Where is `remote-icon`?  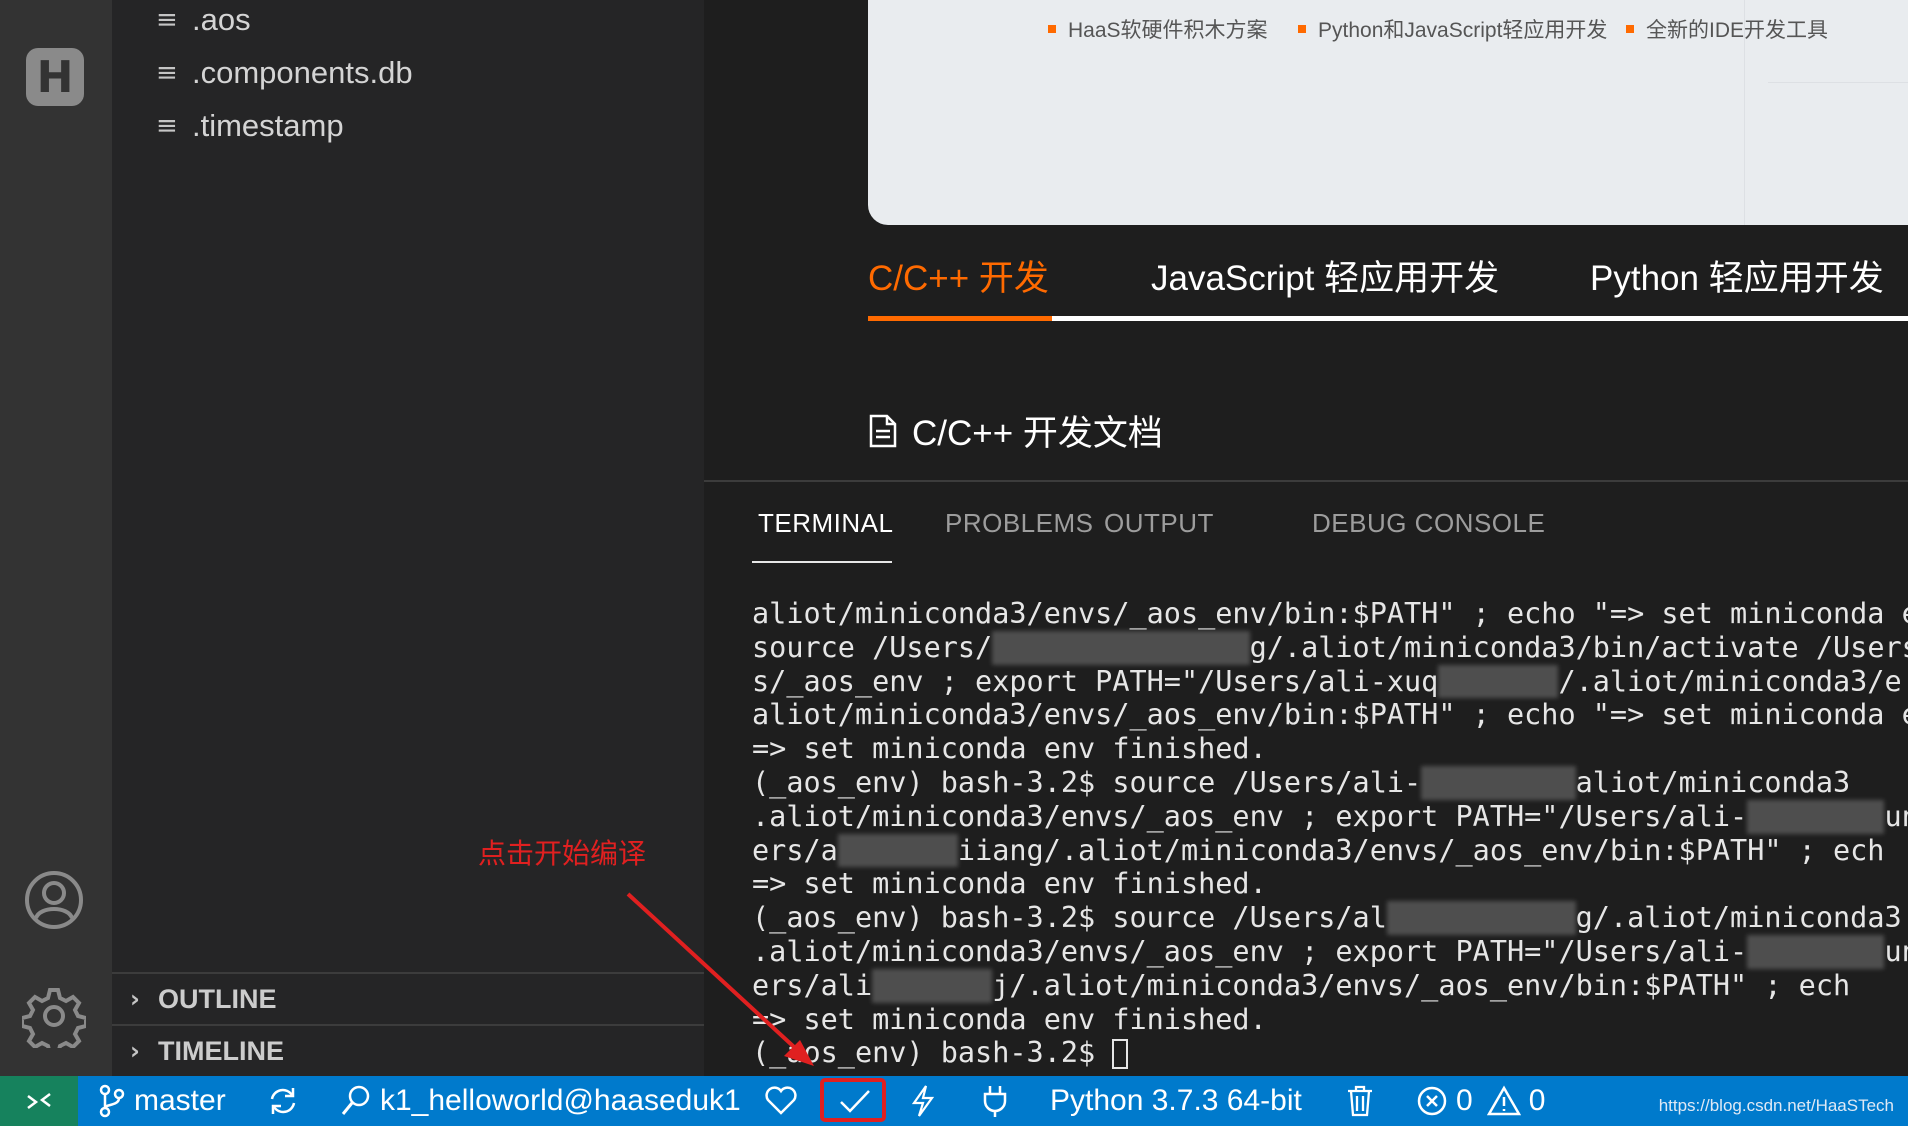
remote-icon is located at coordinates (39, 1101).